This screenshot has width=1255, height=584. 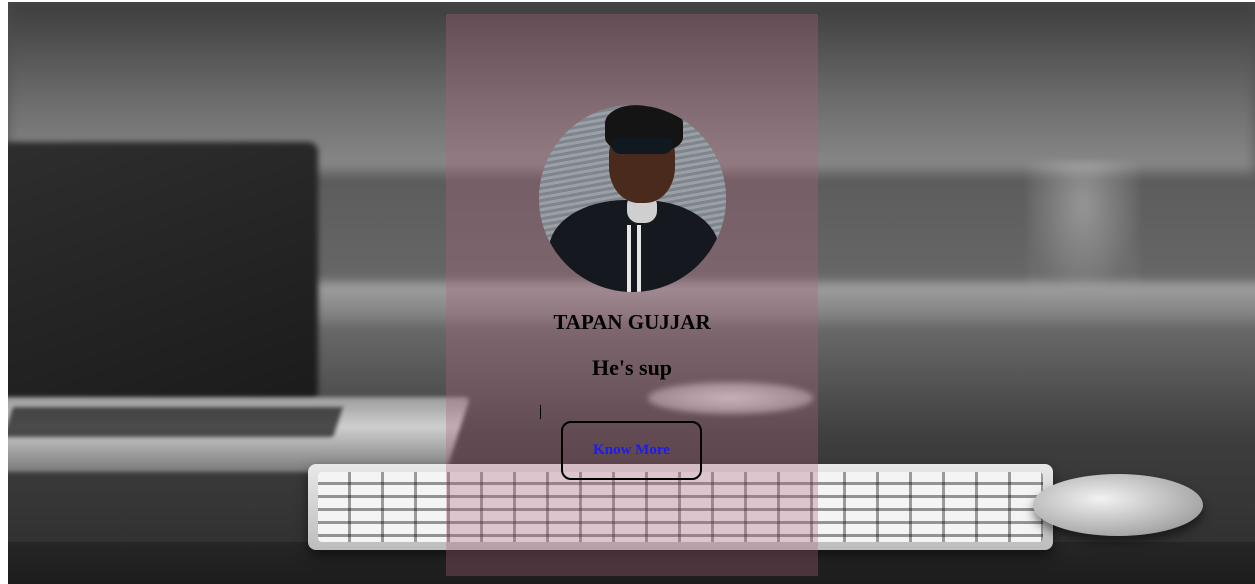 I want to click on profile-name: TAPAN GUJJAR, so click(x=632, y=322).